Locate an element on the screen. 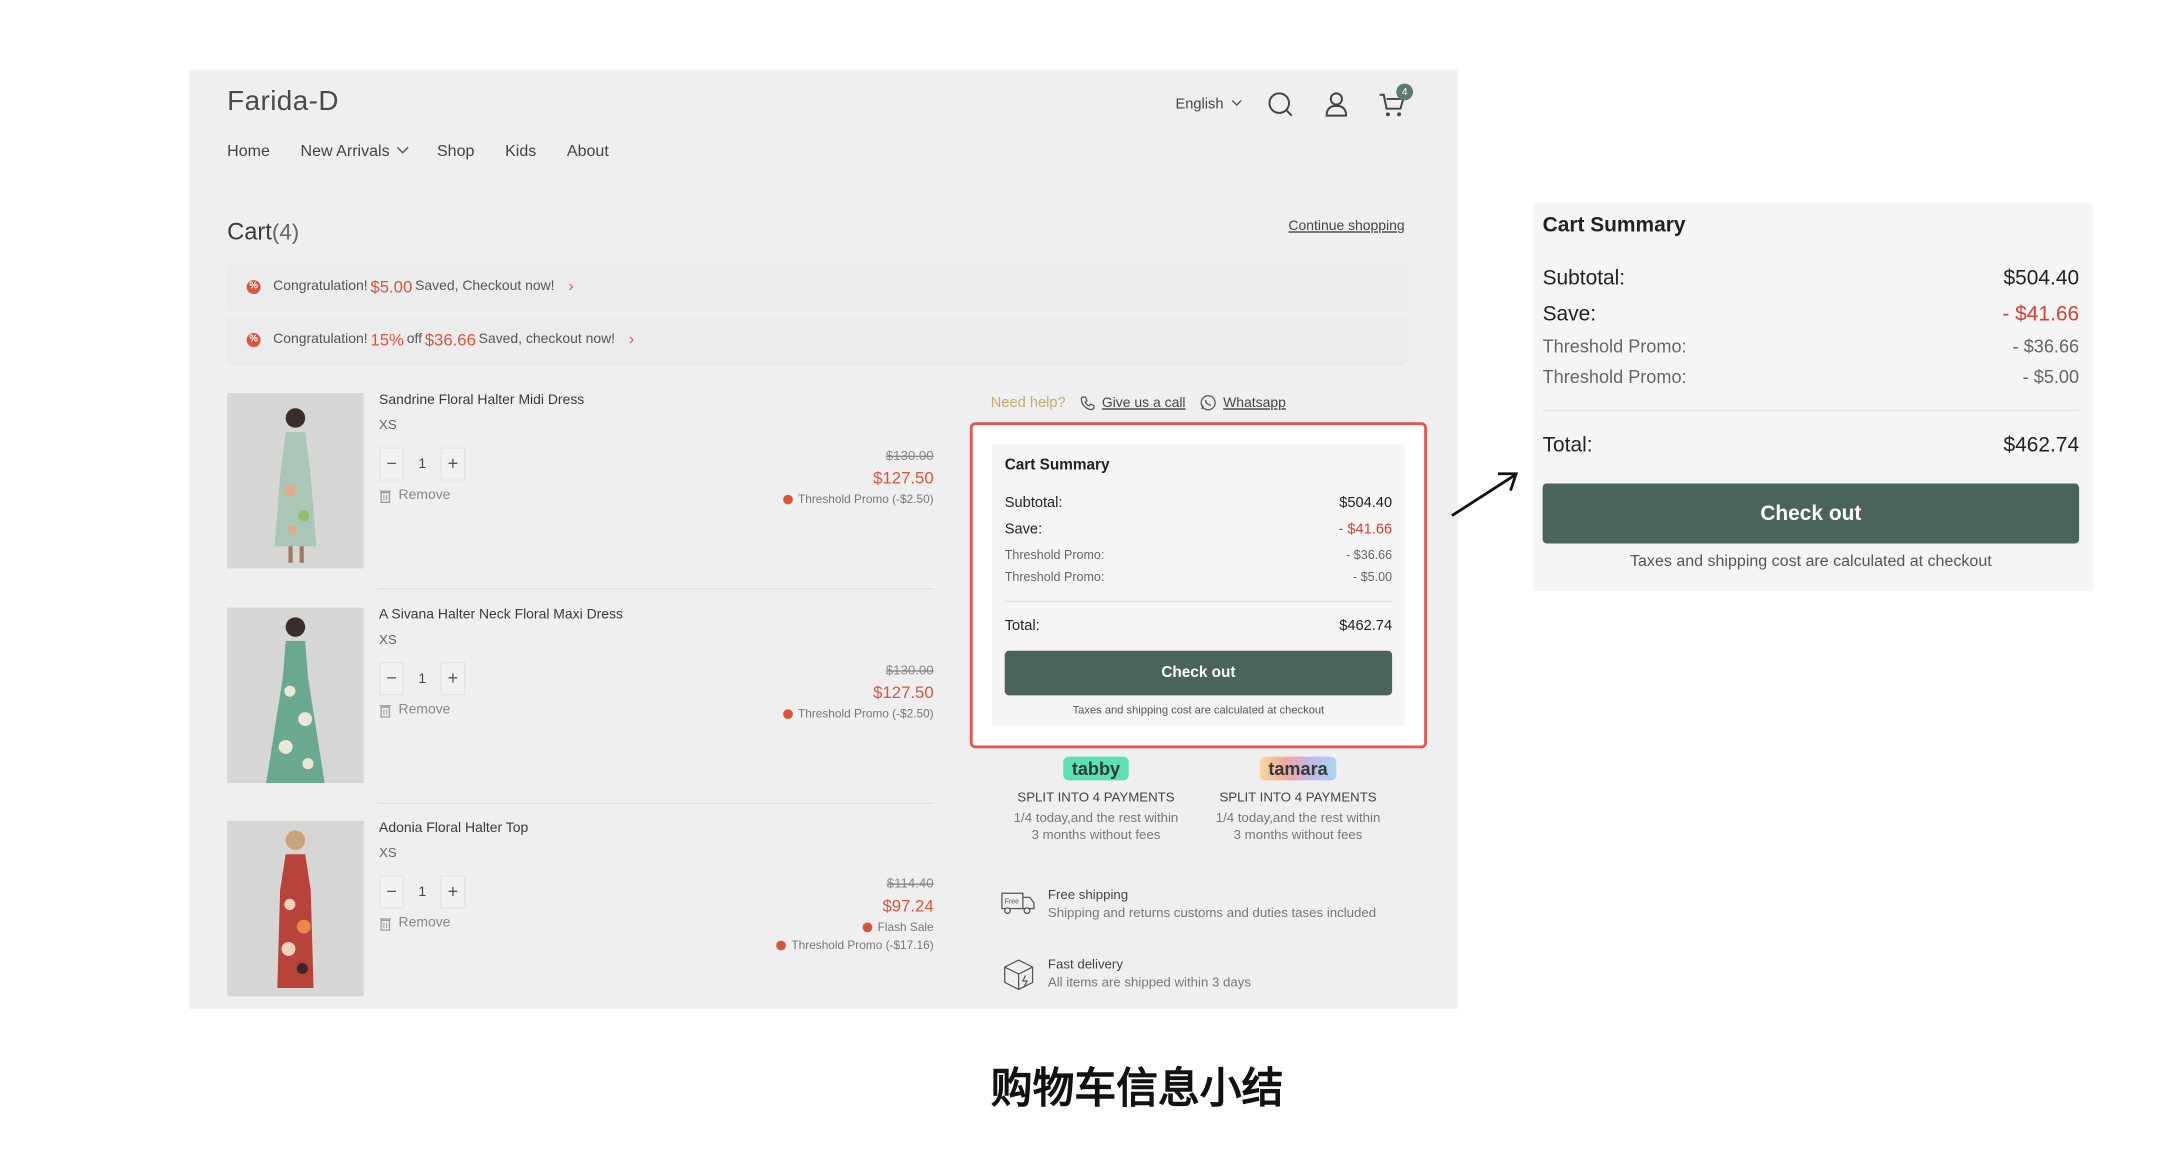 The image size is (2160, 1165). free-shipping-truck-icon: Free is located at coordinates (1018, 903).